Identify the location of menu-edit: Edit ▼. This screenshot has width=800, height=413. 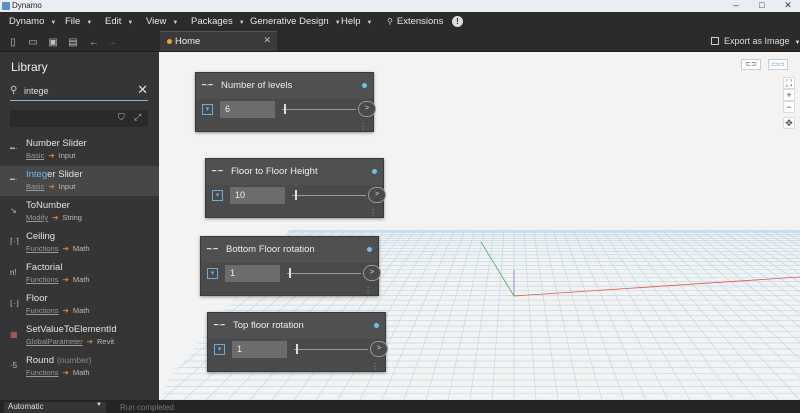
(119, 21).